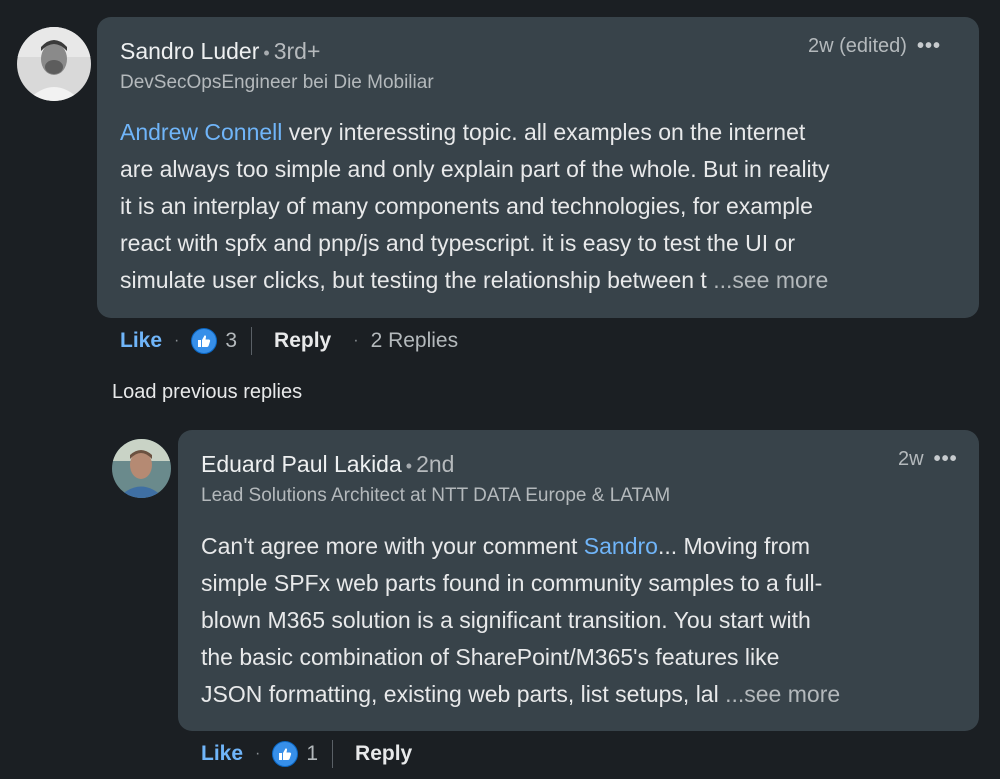 Image resolution: width=1000 pixels, height=779 pixels. What do you see at coordinates (415, 341) in the screenshot?
I see `replies-count: 2 Replies` at bounding box center [415, 341].